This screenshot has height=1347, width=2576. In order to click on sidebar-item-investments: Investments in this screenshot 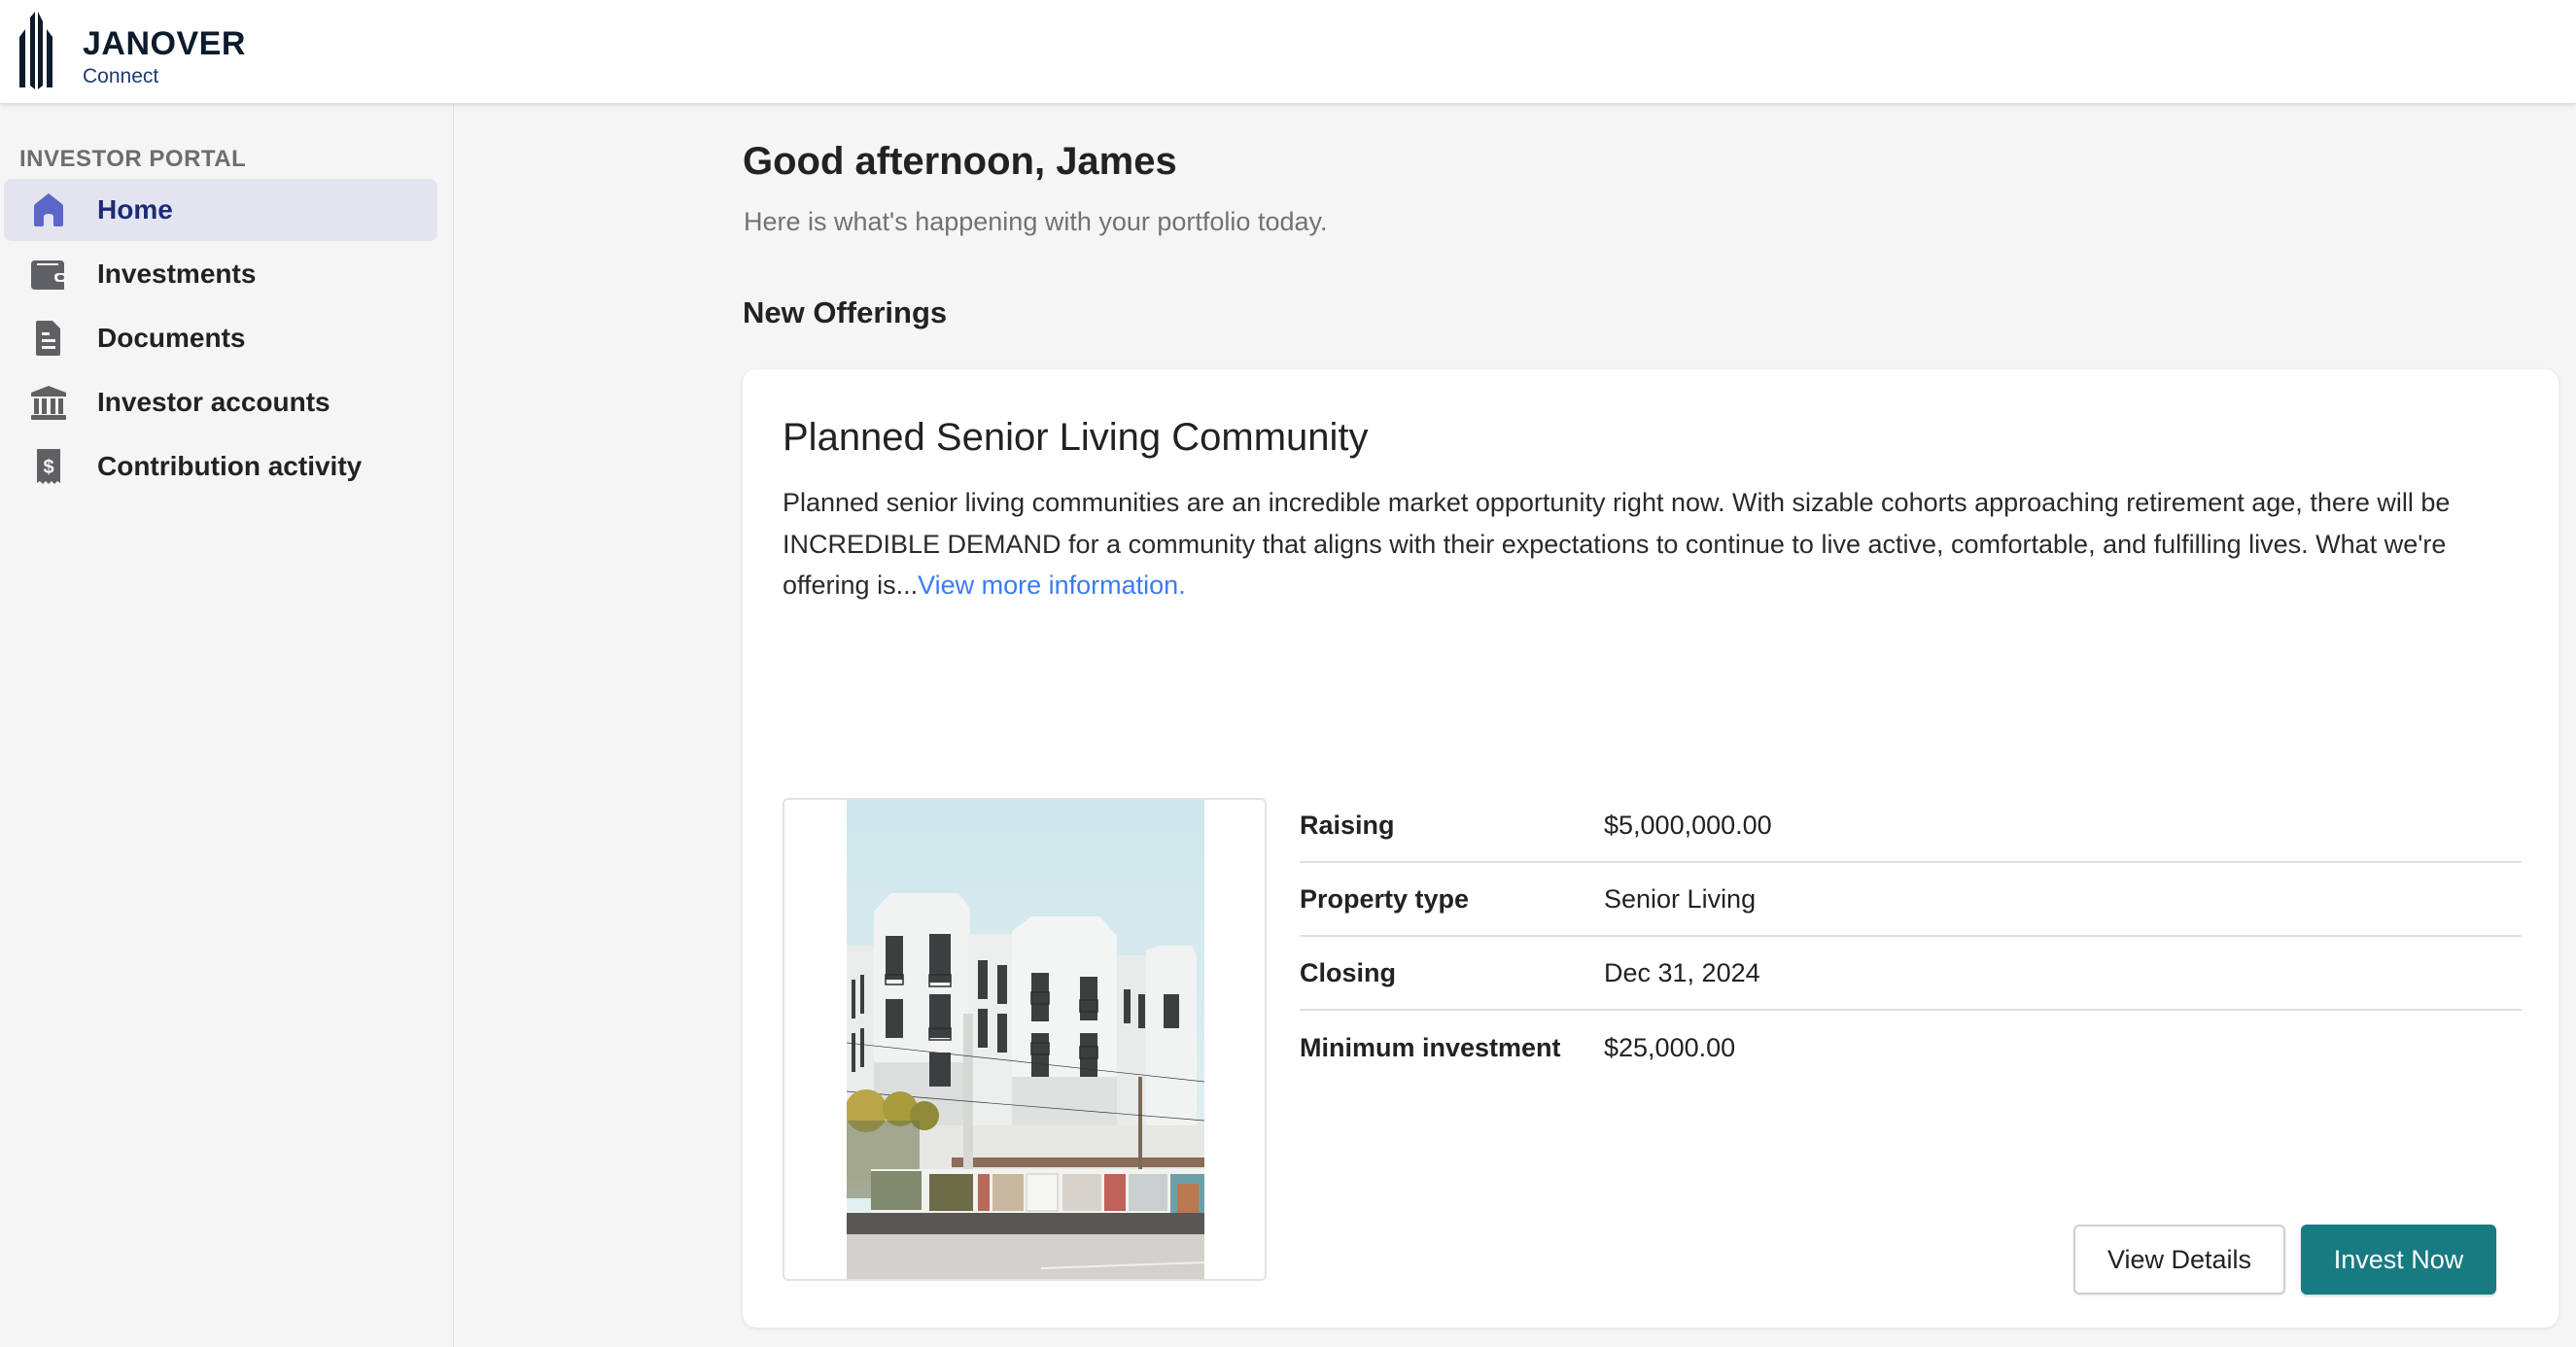, I will do `click(220, 274)`.